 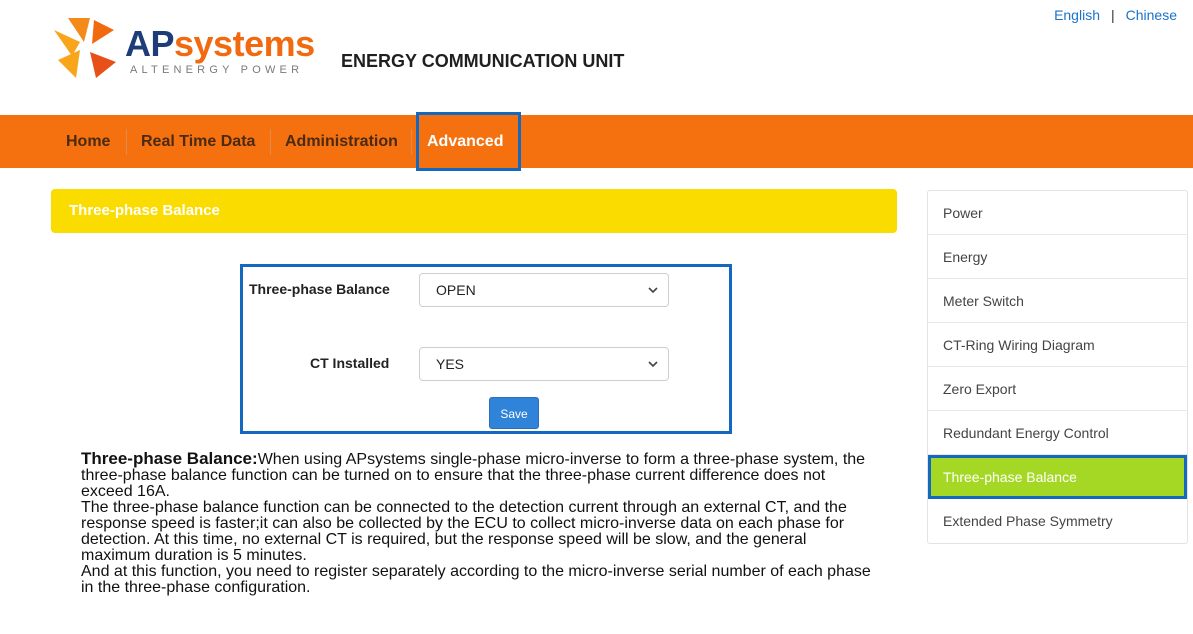 I want to click on sidebar-item-power: Power, so click(x=1057, y=213).